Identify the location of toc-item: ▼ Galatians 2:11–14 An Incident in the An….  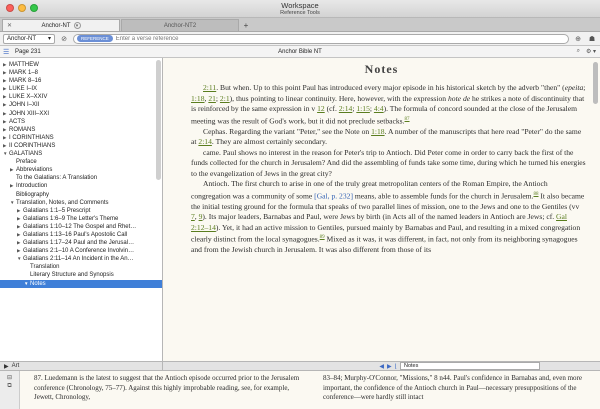
(81, 259).